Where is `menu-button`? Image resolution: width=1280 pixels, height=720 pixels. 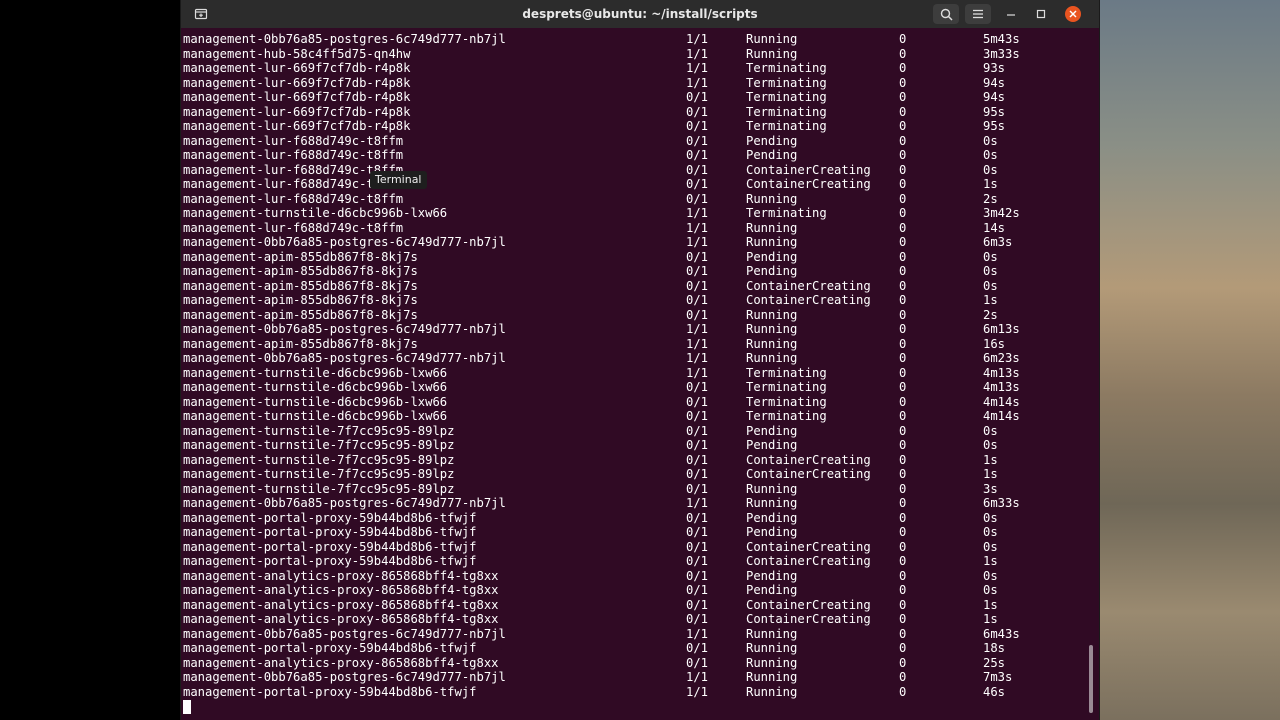 menu-button is located at coordinates (978, 14).